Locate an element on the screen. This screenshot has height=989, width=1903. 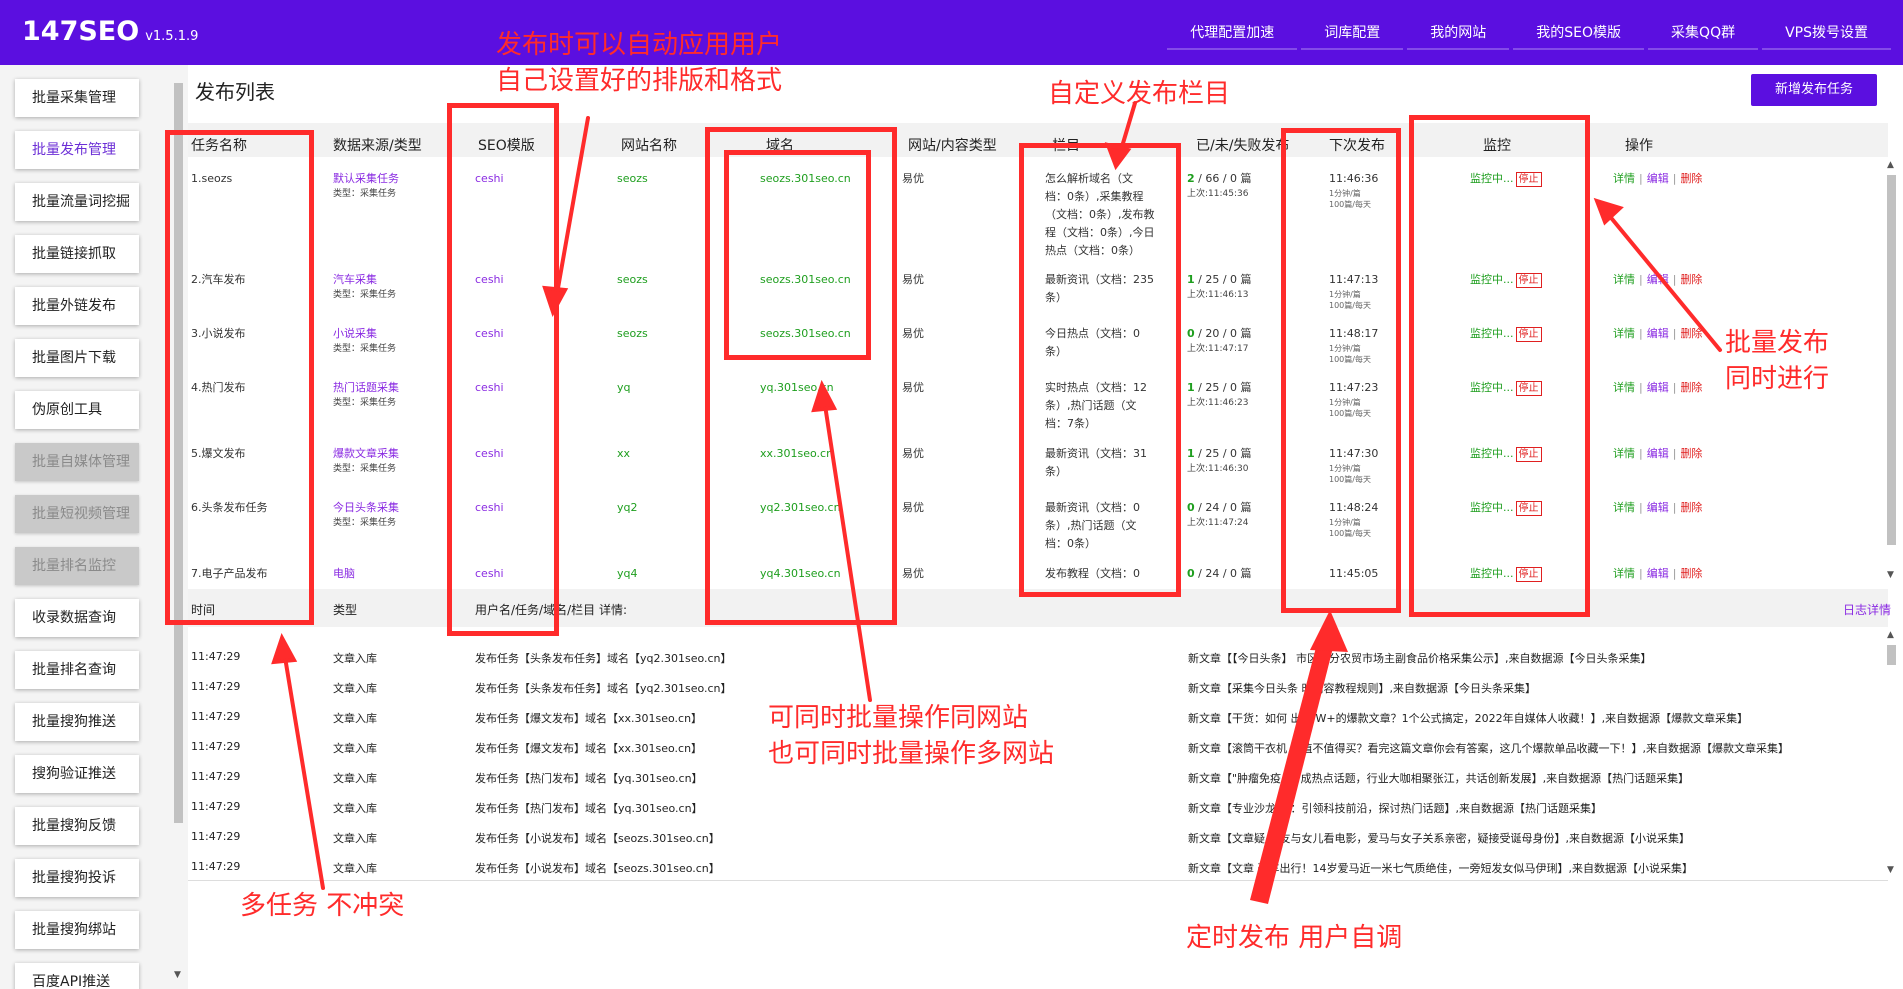
annotation-batch-publish-line1: 批量发布 is located at coordinates (1777, 343).